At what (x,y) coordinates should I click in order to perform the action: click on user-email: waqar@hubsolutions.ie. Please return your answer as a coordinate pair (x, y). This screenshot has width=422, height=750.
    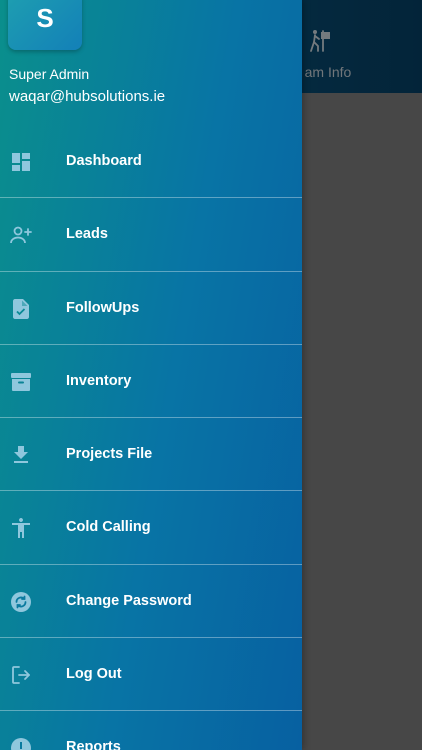
    Looking at the image, I should click on (87, 96).